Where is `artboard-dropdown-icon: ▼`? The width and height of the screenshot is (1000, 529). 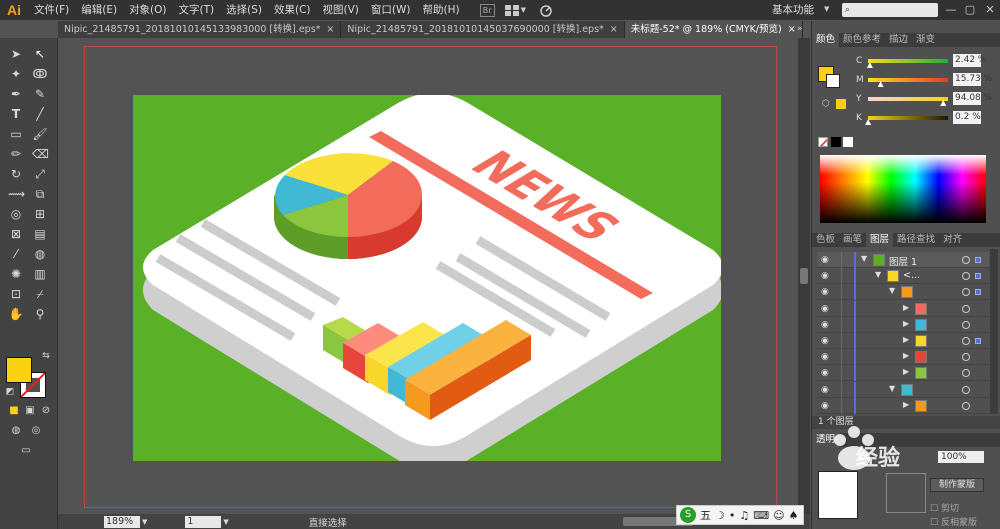 artboard-dropdown-icon: ▼ is located at coordinates (225, 522).